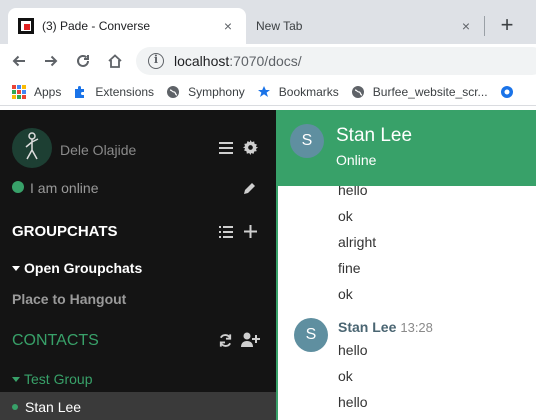 The image size is (536, 420). I want to click on group-toggle: Test Group, so click(52, 379).